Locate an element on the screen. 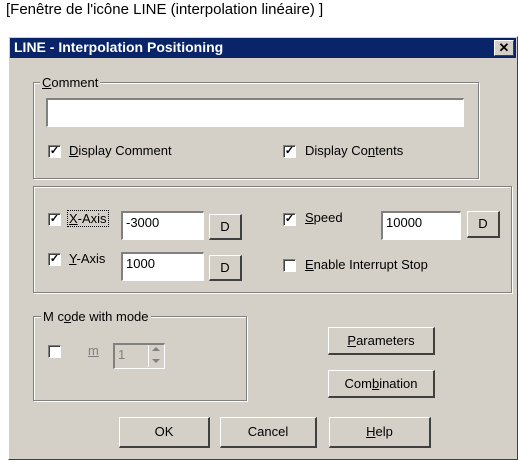  display-comment-label-rest: isplay Comment is located at coordinates (125, 150).